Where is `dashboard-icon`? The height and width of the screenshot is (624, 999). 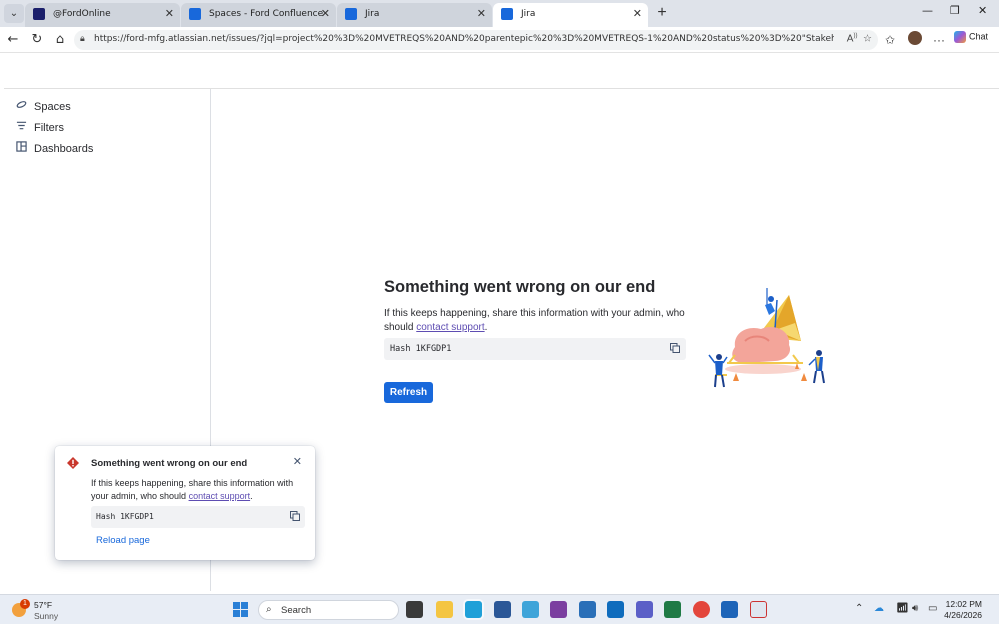
dashboard-icon is located at coordinates (22, 149).